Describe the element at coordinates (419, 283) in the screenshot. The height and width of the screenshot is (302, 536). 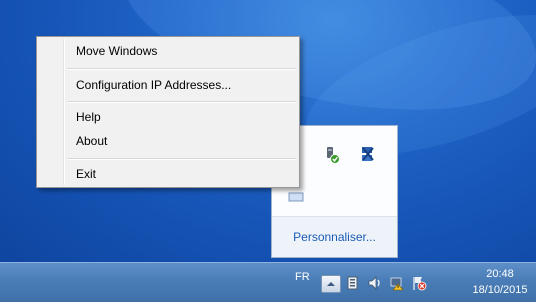
I see `flag-error-icon` at that location.